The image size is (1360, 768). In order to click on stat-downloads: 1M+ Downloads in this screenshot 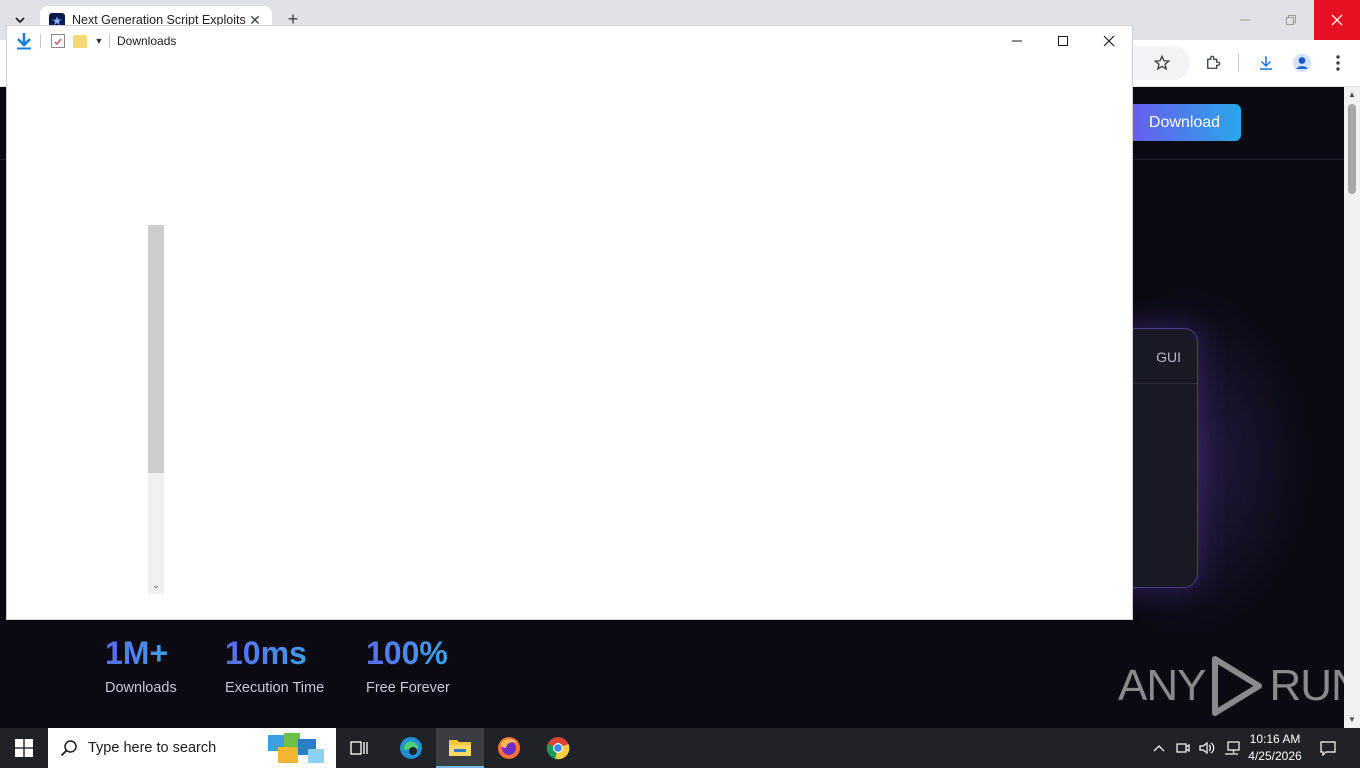, I will do `click(141, 665)`.